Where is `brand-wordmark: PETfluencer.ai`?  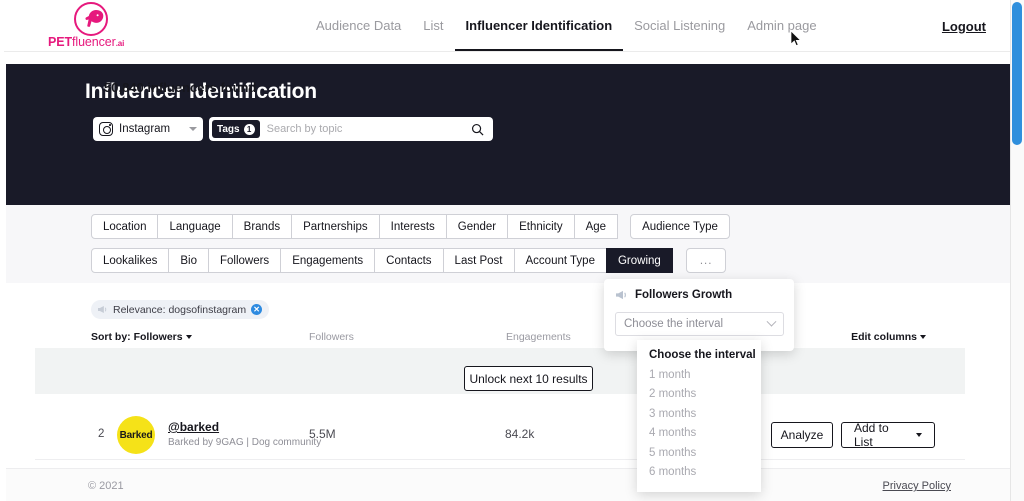
brand-wordmark: PETfluencer.ai is located at coordinates (103, 42).